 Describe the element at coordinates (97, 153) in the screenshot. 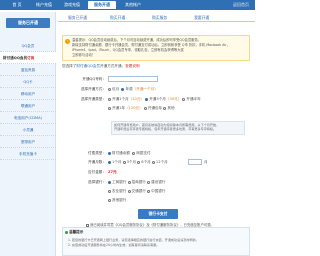

I see `pay-type-label: 付费类型：` at that location.